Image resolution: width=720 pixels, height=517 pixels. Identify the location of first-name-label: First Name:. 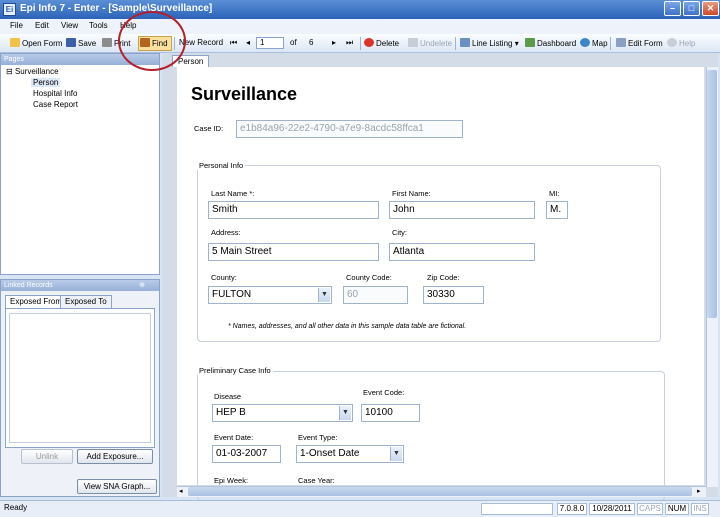
(411, 193).